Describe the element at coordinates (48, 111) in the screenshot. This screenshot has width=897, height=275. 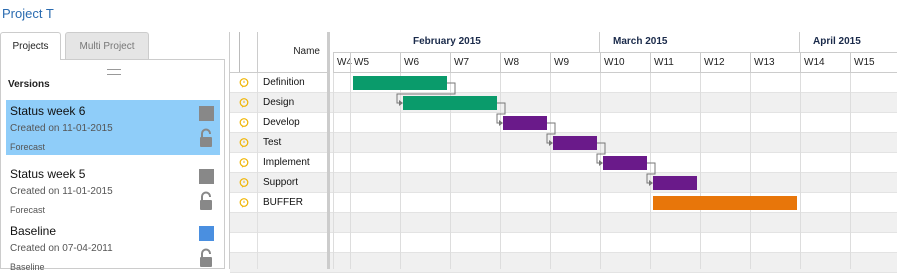
I see `version-name: Status week 6` at that location.